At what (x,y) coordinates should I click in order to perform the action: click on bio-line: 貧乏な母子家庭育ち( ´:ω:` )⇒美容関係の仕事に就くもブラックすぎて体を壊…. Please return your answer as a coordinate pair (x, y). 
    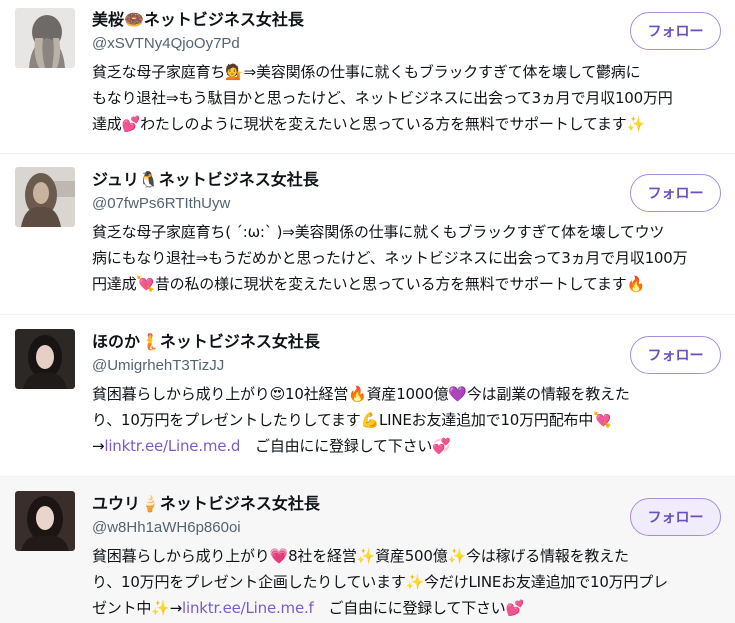
    Looking at the image, I should click on (378, 232).